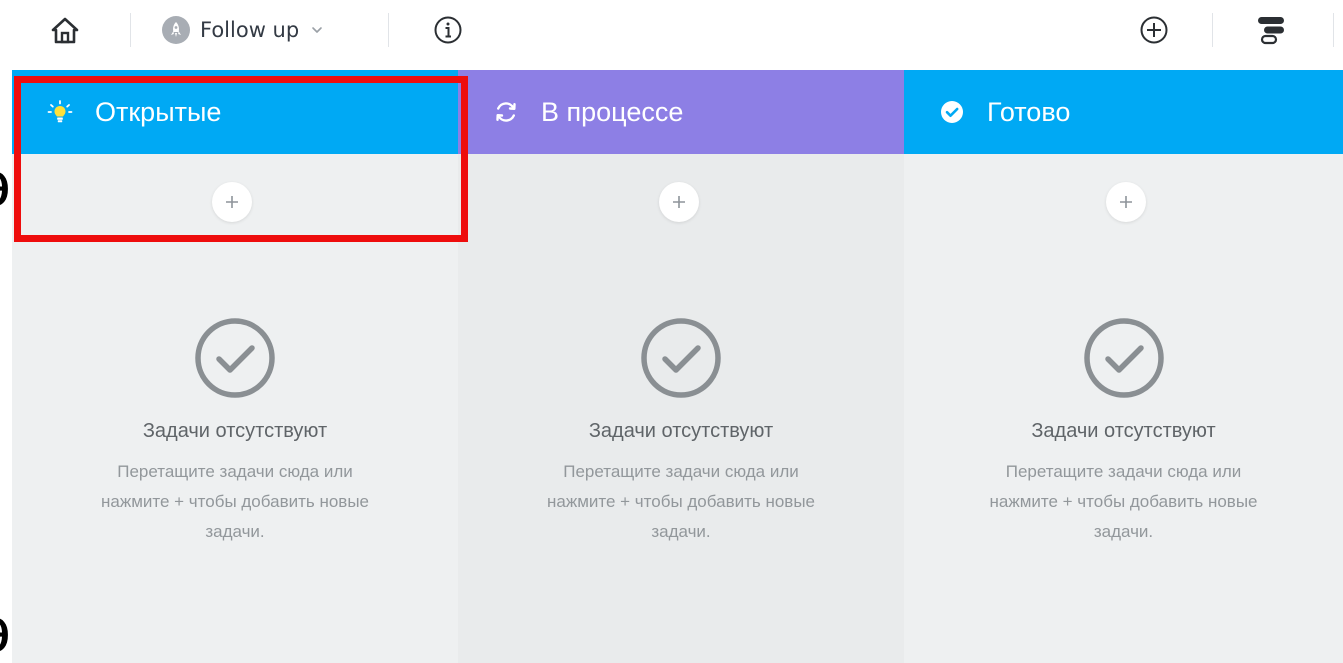 This screenshot has width=1343, height=663. Describe the element at coordinates (235, 112) in the screenshot. I see `column-header: Открытые` at that location.